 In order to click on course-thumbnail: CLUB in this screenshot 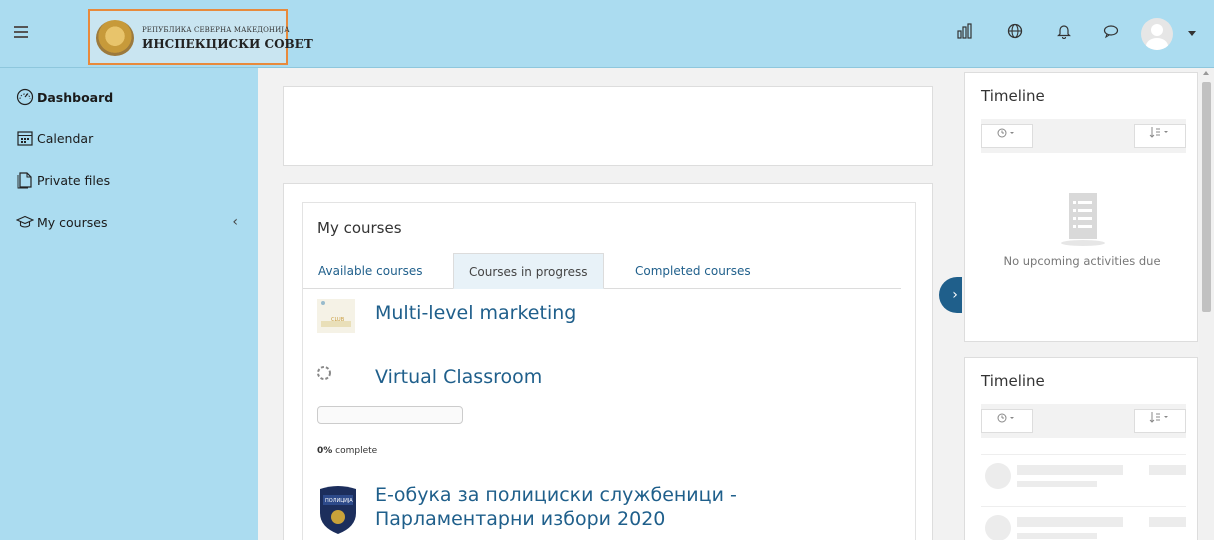, I will do `click(336, 316)`.